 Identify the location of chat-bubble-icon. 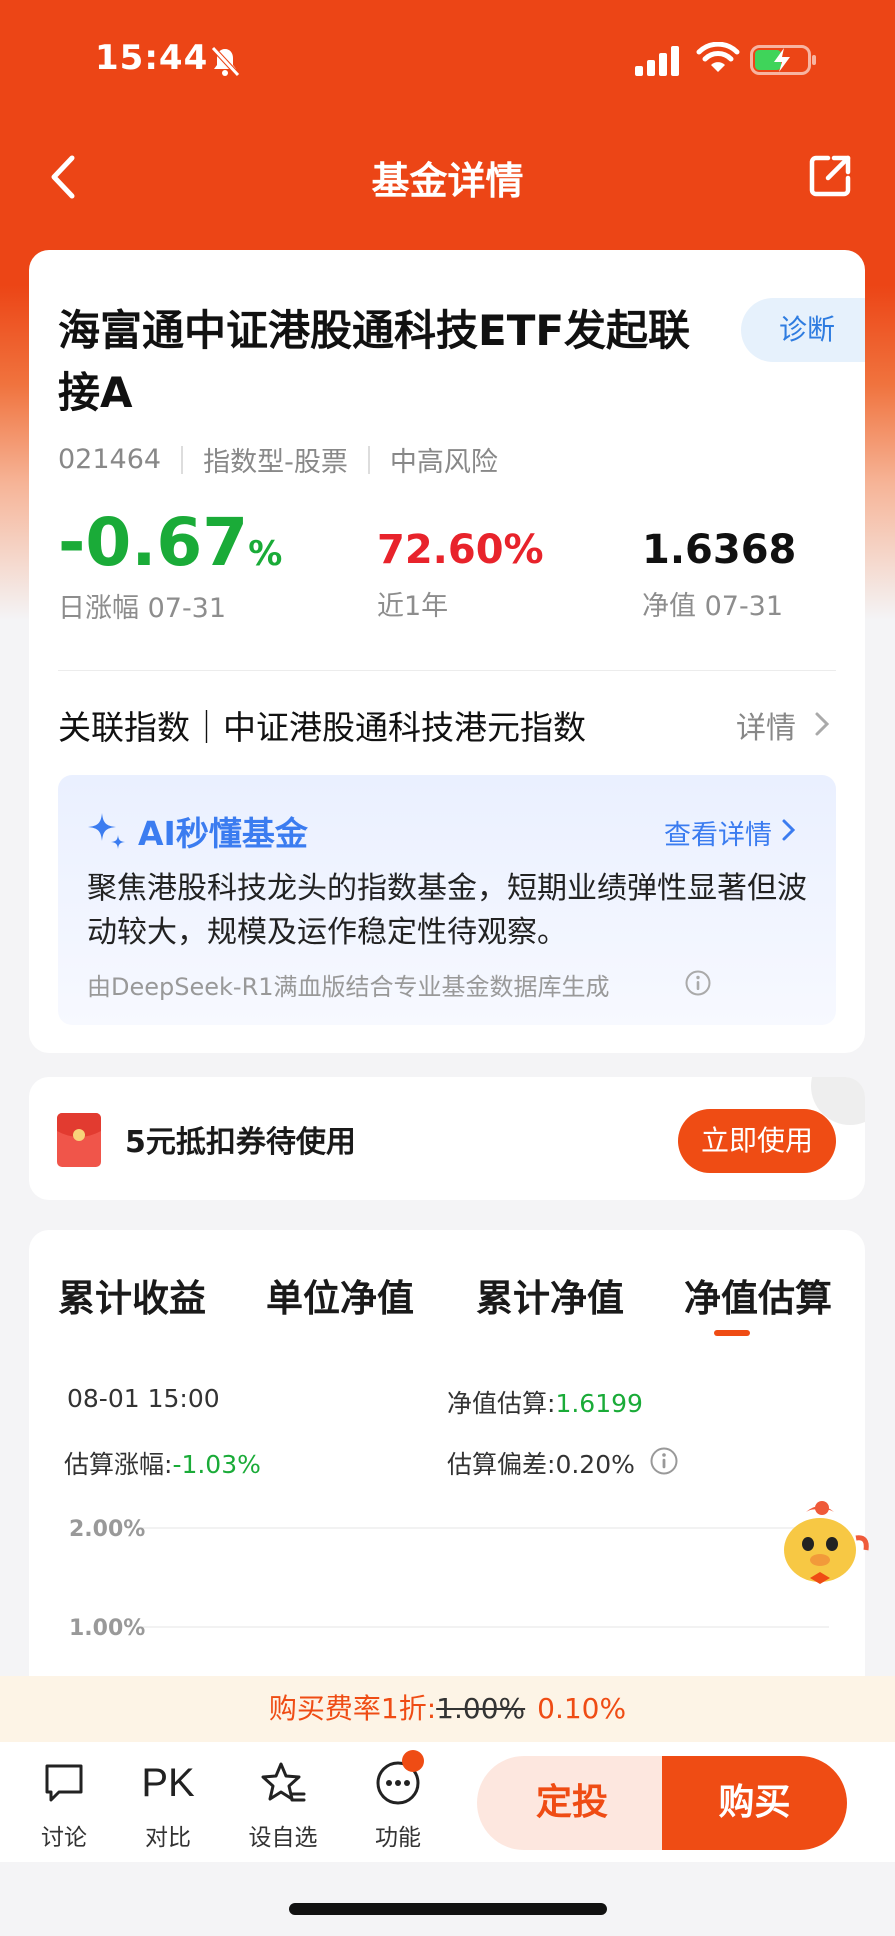
(64, 1783).